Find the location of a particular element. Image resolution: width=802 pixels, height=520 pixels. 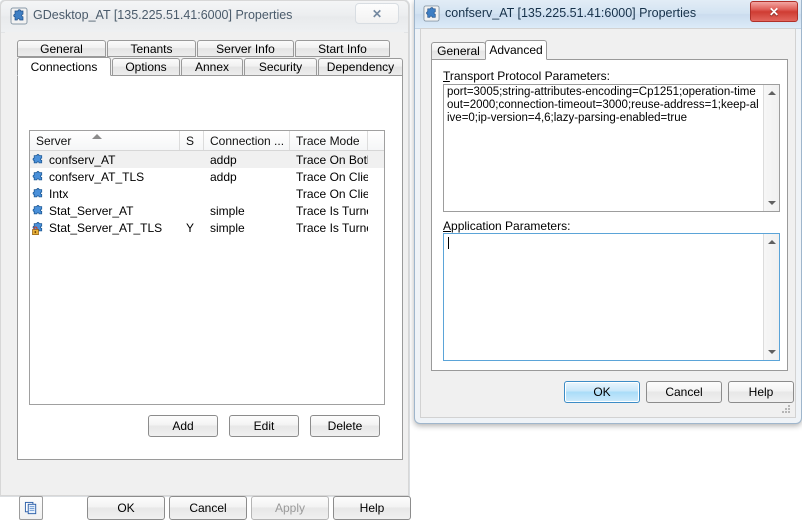

cell-server-name: Stat_Server_AT_TLS is located at coordinates (106, 227).